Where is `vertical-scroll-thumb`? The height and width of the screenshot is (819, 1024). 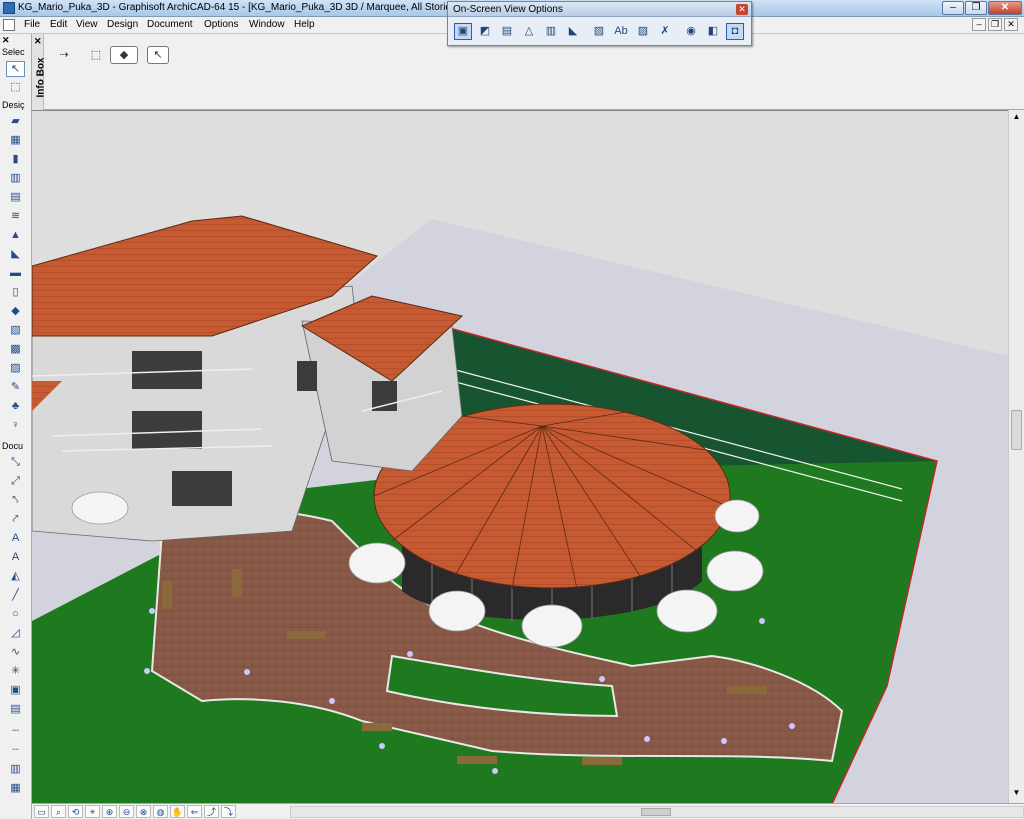
vertical-scroll-thumb is located at coordinates (1016, 430).